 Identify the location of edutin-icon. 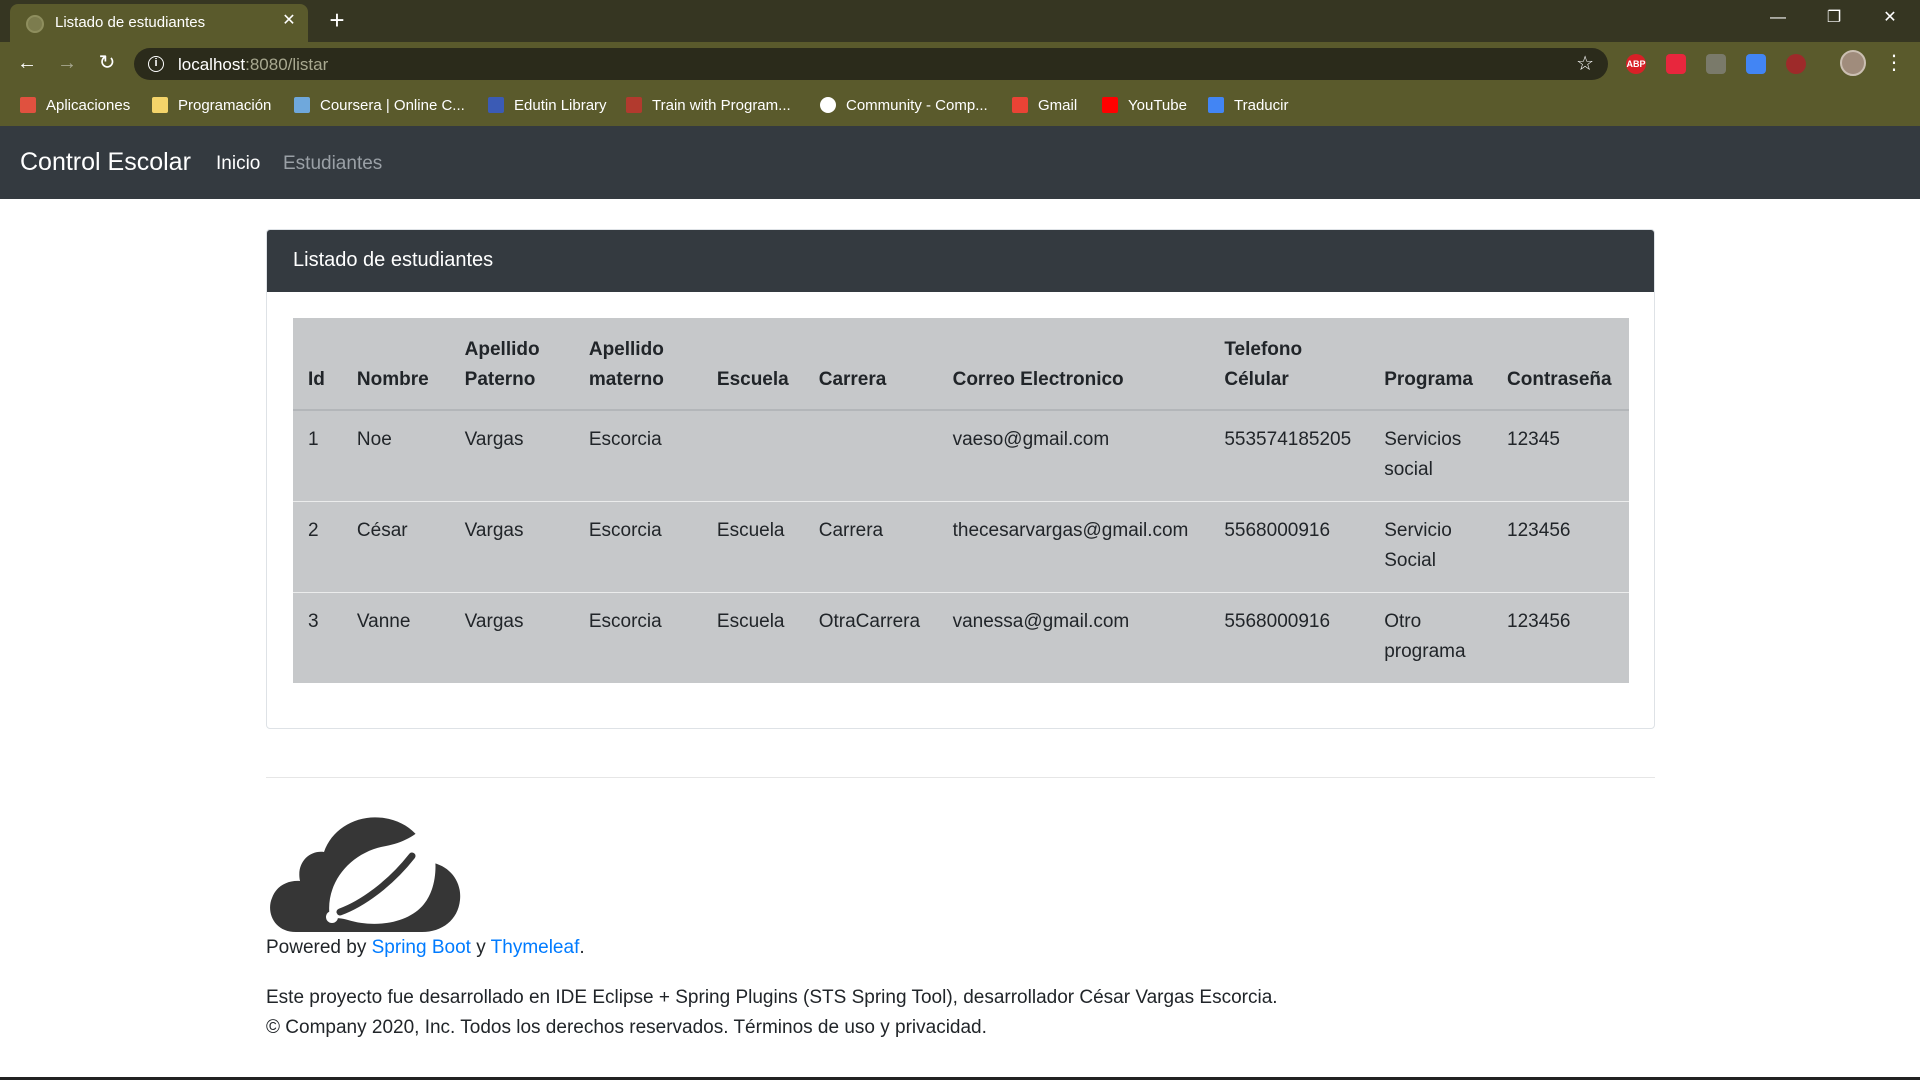
(496, 105).